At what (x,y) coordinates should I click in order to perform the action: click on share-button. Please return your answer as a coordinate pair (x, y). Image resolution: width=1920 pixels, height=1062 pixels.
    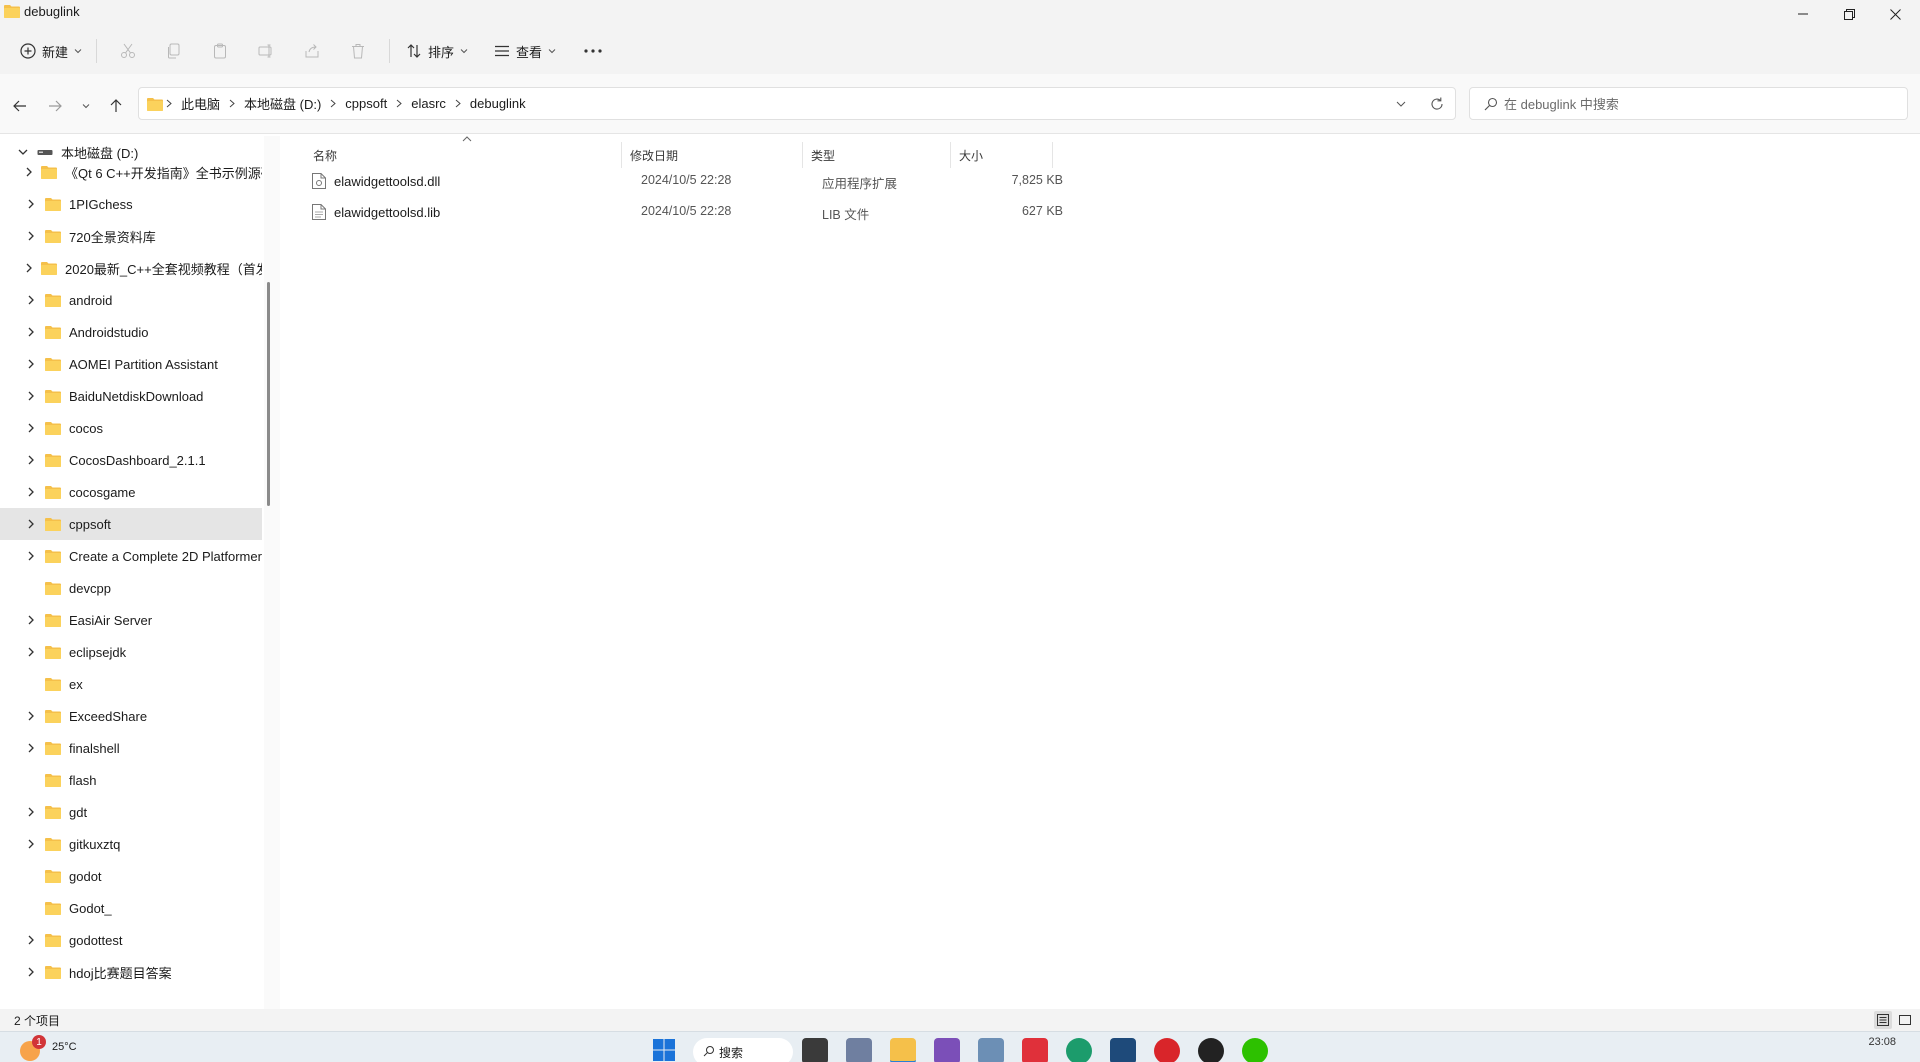
    Looking at the image, I should click on (312, 51).